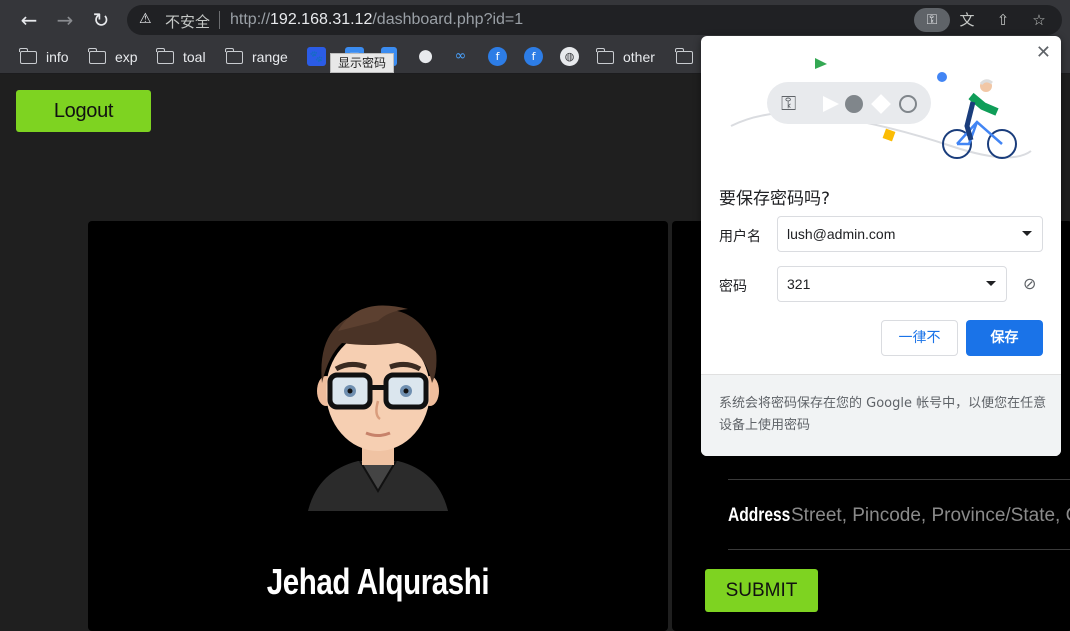  I want to click on never-button: 一律不, so click(919, 338).